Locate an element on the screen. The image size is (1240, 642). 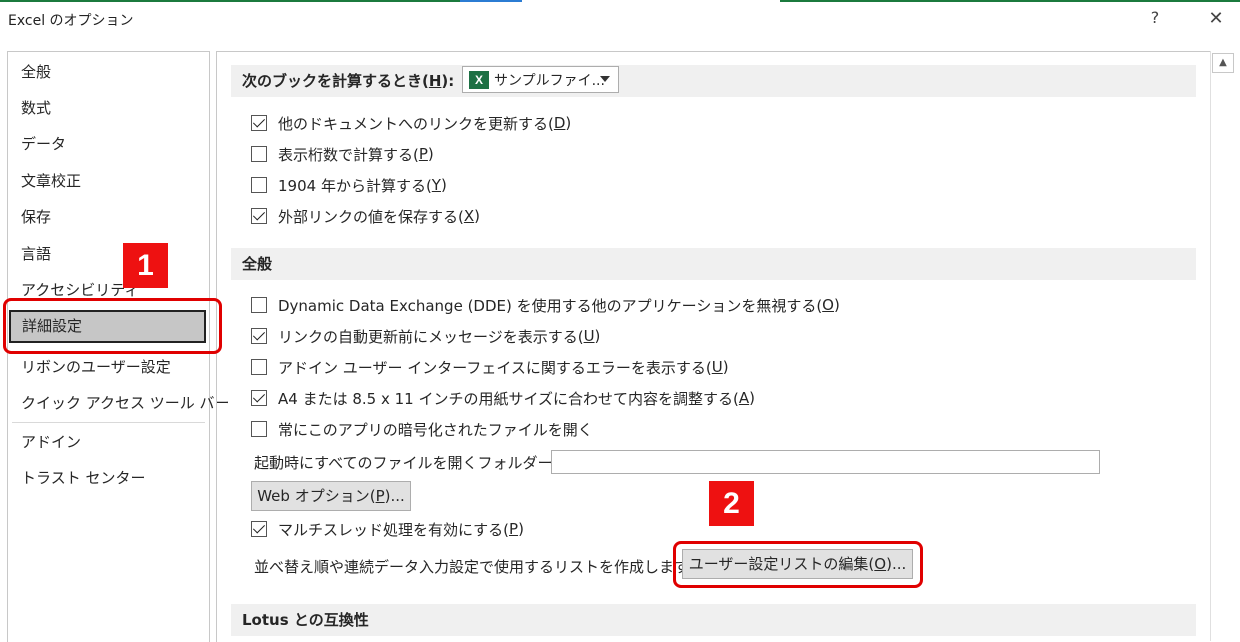
annotation-badge-1: 1 is located at coordinates (145, 265).